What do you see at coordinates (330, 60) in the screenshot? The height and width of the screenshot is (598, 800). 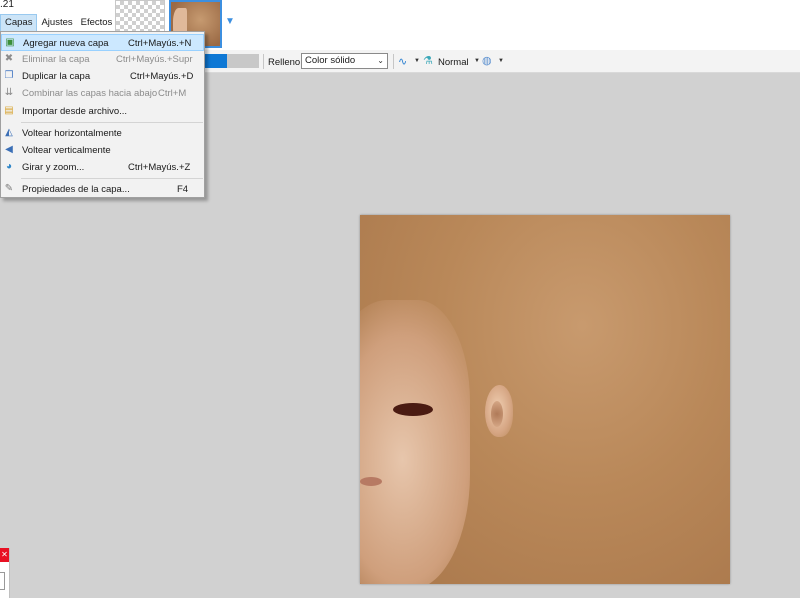 I see `fill-select-value: Color sólido` at bounding box center [330, 60].